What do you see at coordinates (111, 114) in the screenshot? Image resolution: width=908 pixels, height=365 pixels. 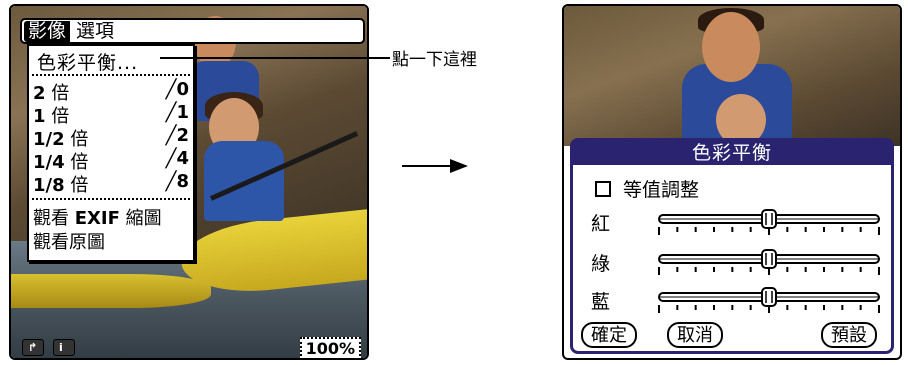 I see `menu-item-zoom-1x: 1 倍 ╱1` at bounding box center [111, 114].